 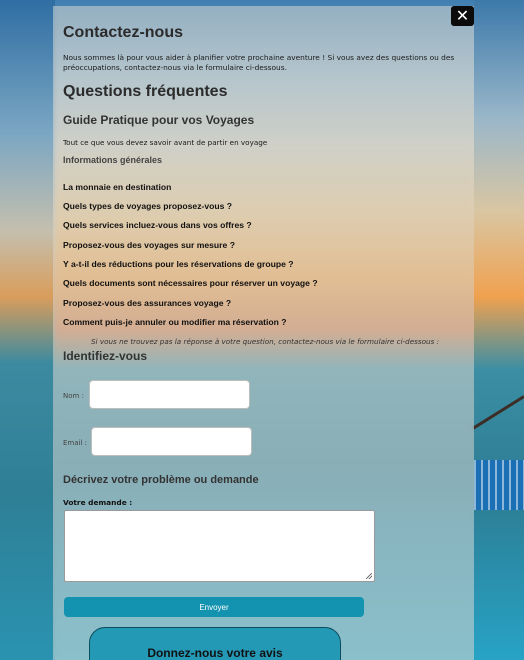 I want to click on resize-grip-icon, so click(x=369, y=576).